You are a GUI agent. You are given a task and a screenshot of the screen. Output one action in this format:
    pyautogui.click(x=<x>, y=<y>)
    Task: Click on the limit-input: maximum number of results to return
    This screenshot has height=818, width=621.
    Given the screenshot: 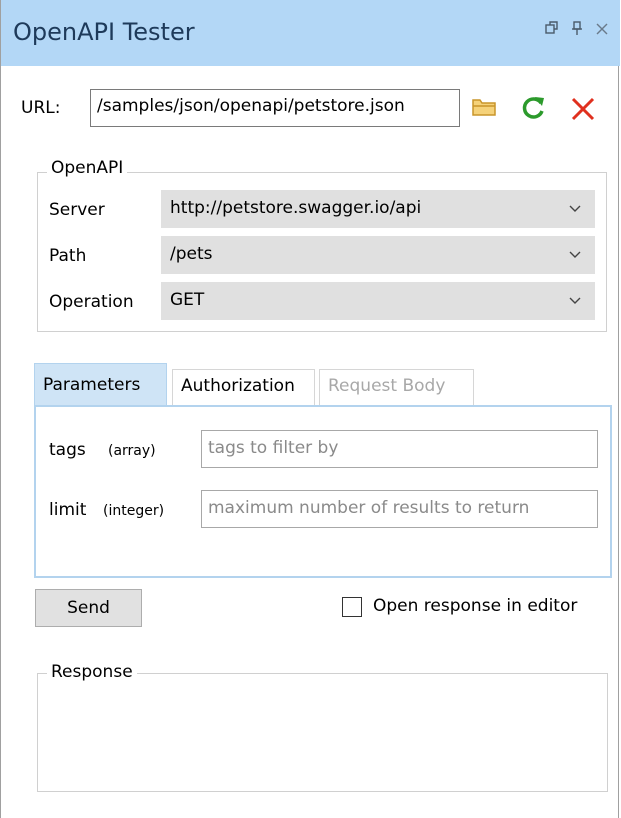 What is the action you would take?
    pyautogui.click(x=399, y=509)
    